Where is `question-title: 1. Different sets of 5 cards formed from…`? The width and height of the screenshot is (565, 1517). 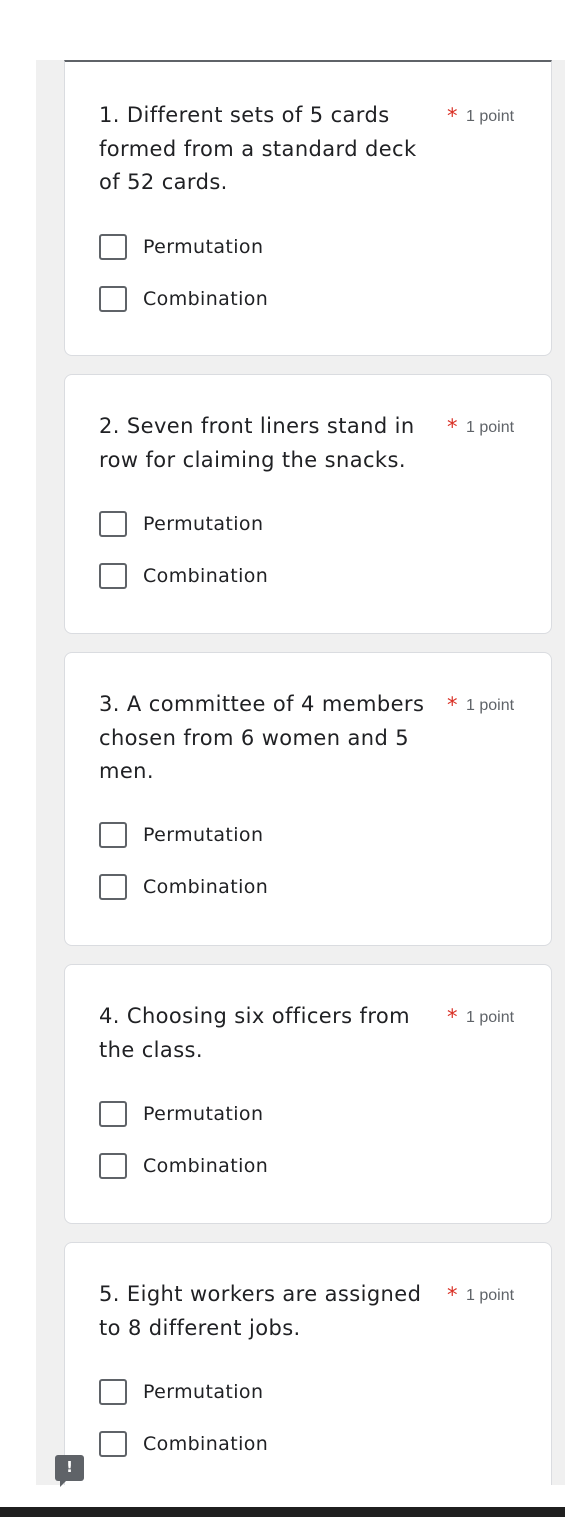 question-title: 1. Different sets of 5 cards formed from… is located at coordinates (258, 148).